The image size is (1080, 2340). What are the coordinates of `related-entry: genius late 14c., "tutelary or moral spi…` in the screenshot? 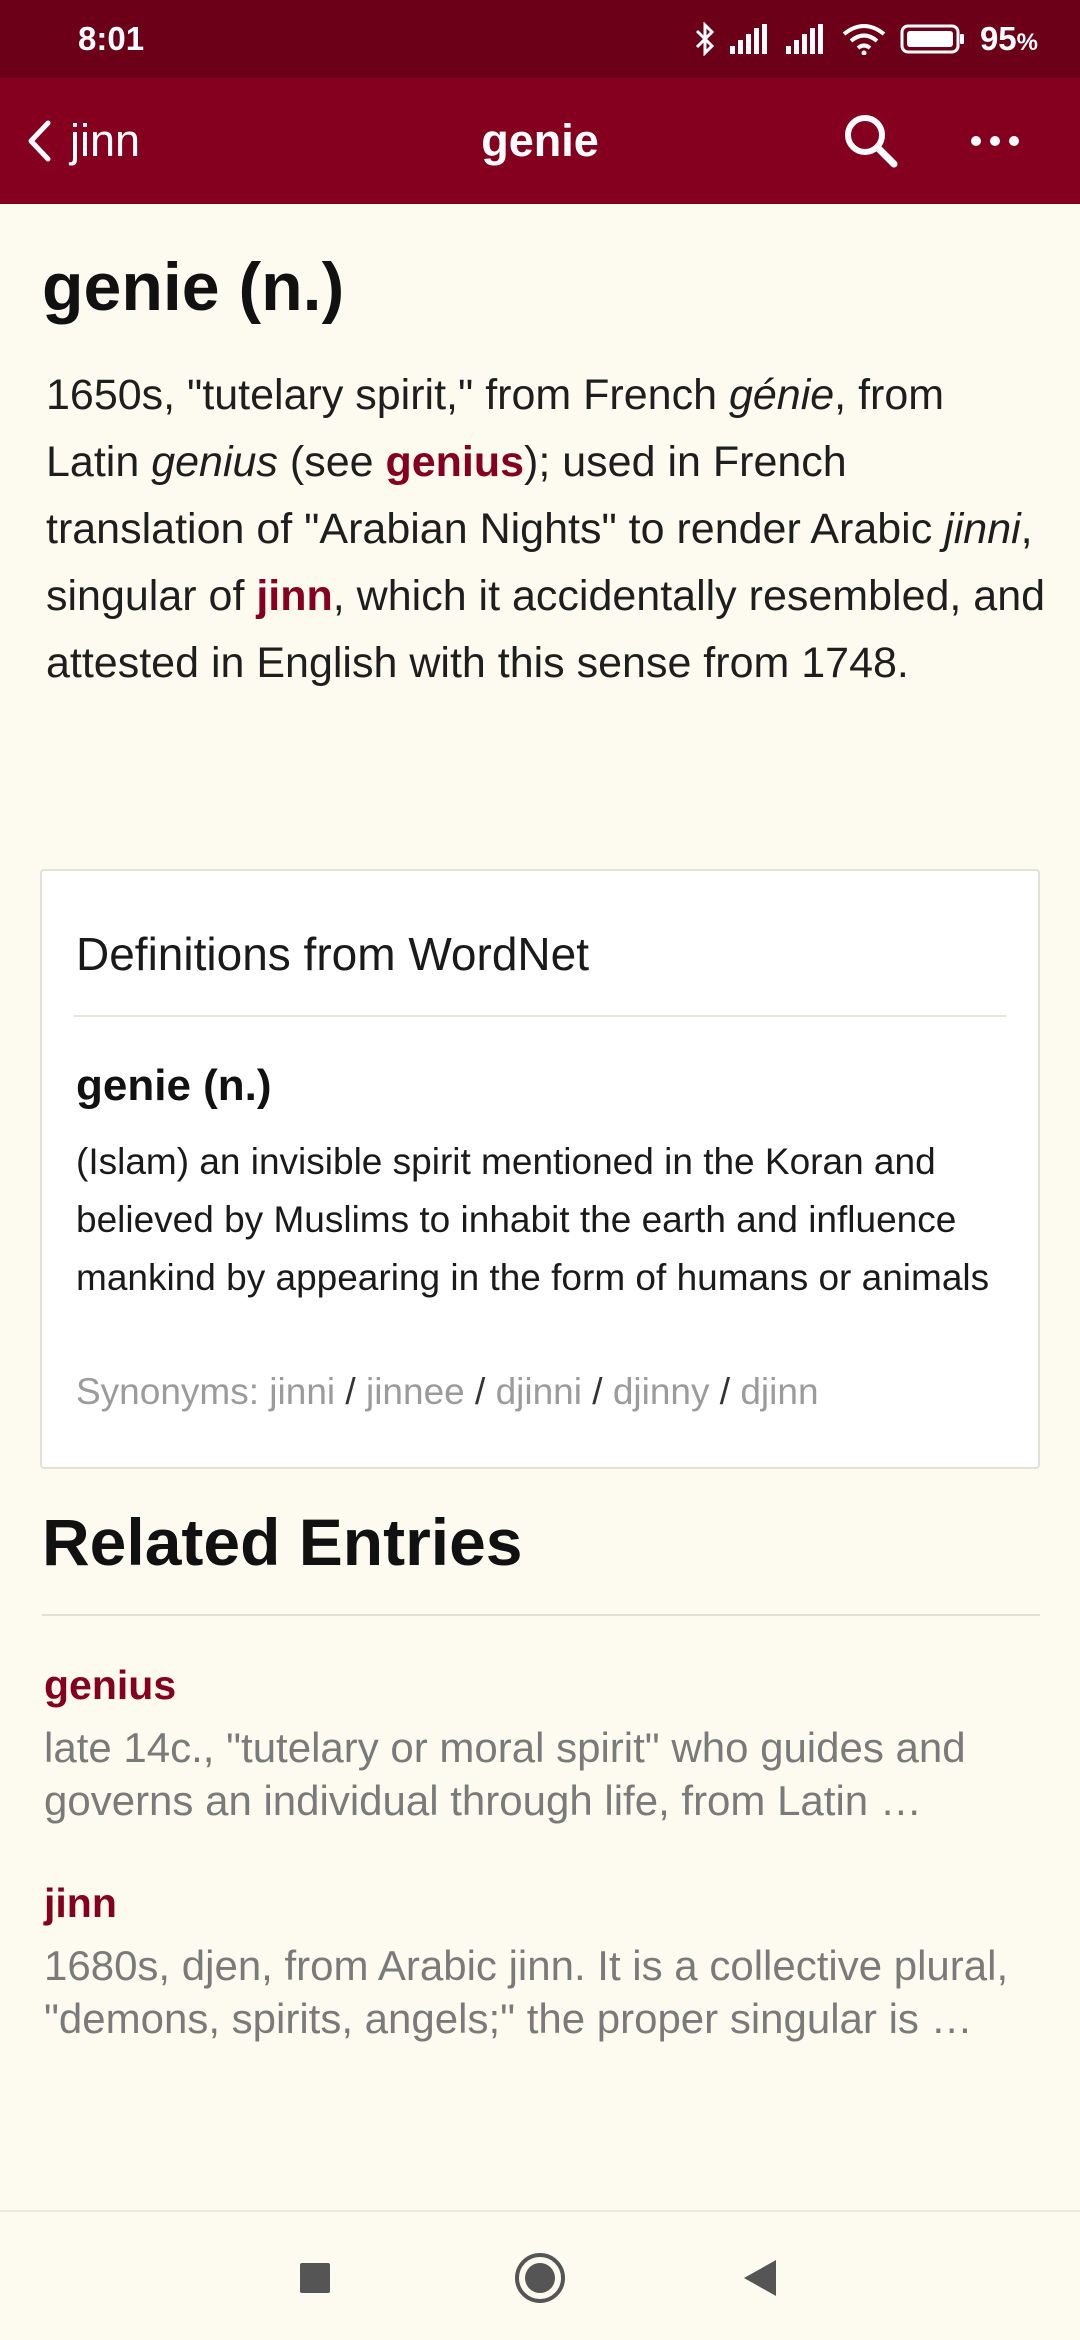 It's located at (554, 1744).